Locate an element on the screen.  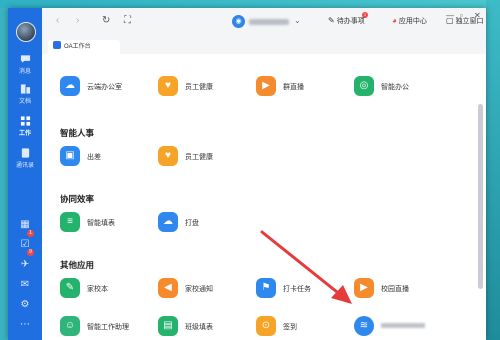
app-smart-form: ≡ 智能填表 is located at coordinates (105, 223).